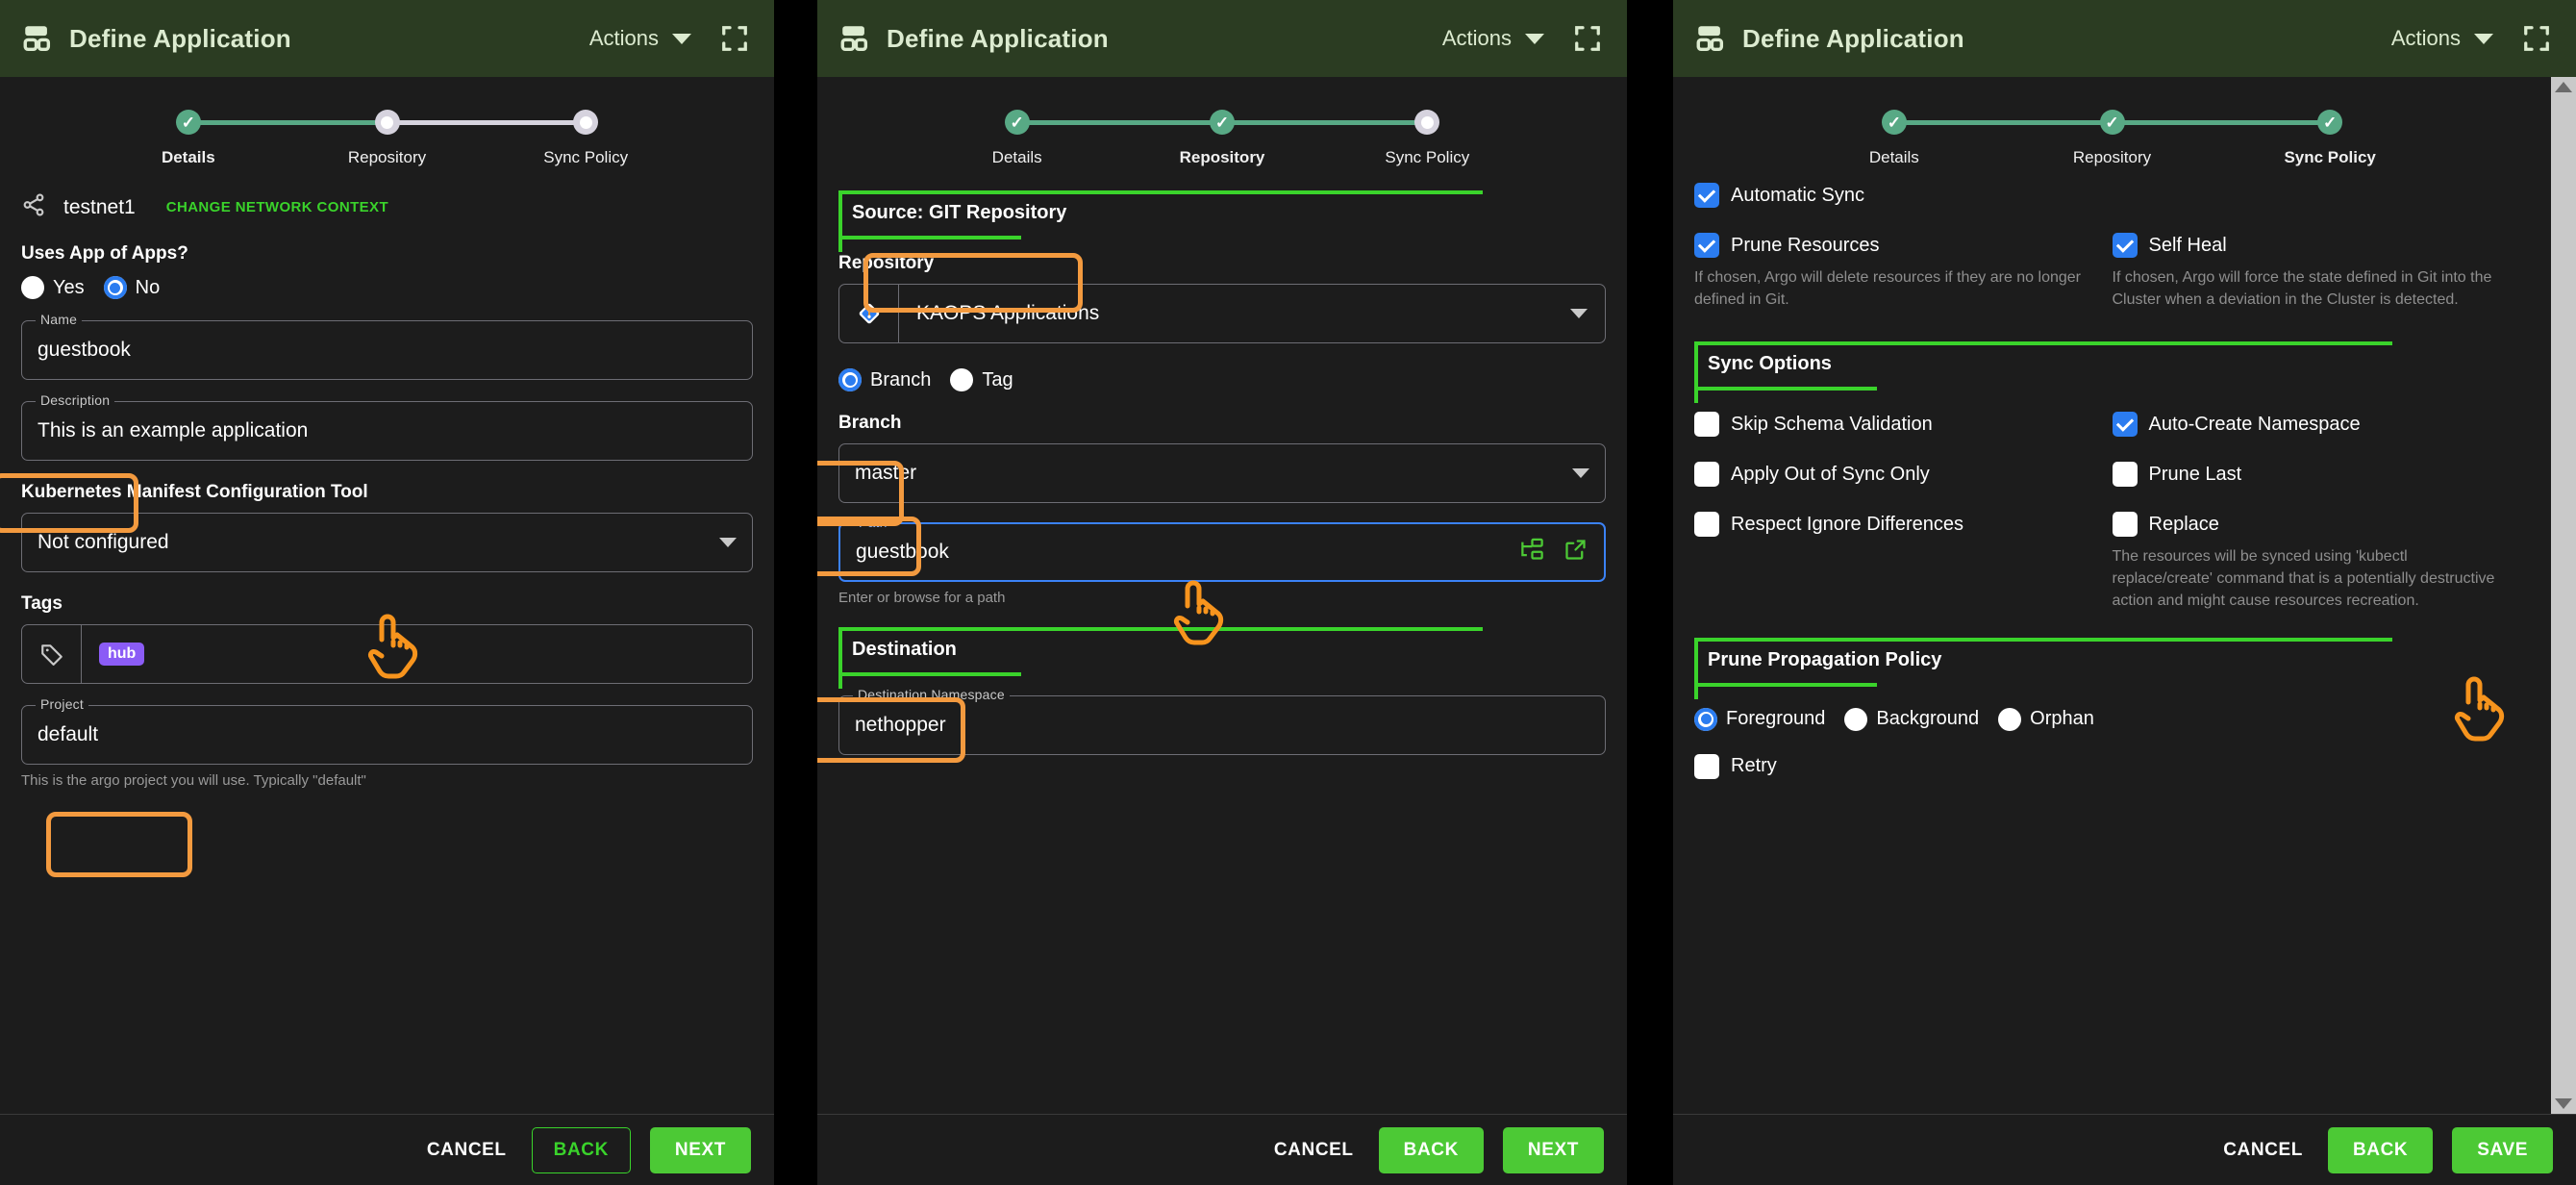  What do you see at coordinates (1759, 719) in the screenshot?
I see `radio-foreground: Foreground` at bounding box center [1759, 719].